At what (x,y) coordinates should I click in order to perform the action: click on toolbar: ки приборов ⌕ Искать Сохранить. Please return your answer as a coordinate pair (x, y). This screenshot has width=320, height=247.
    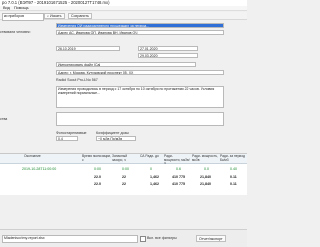
    Looking at the image, I should click on (123, 16).